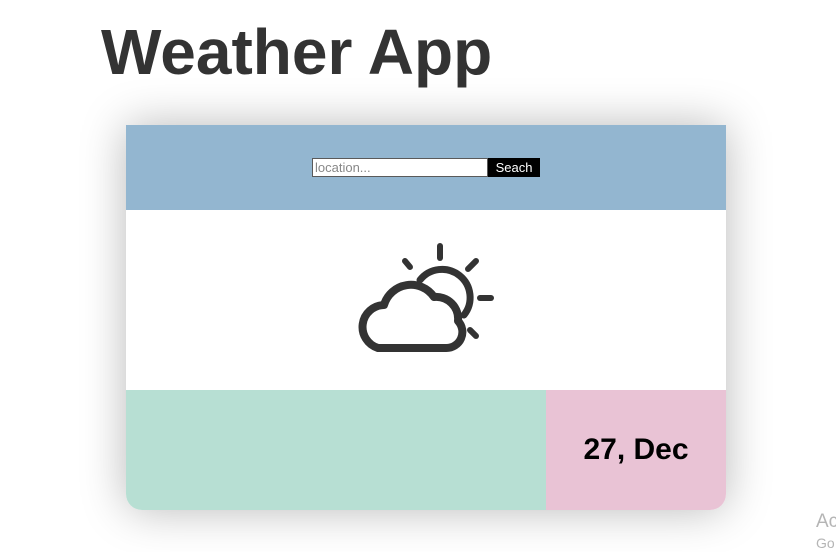 This screenshot has height=552, width=836. I want to click on search-input, so click(400, 167).